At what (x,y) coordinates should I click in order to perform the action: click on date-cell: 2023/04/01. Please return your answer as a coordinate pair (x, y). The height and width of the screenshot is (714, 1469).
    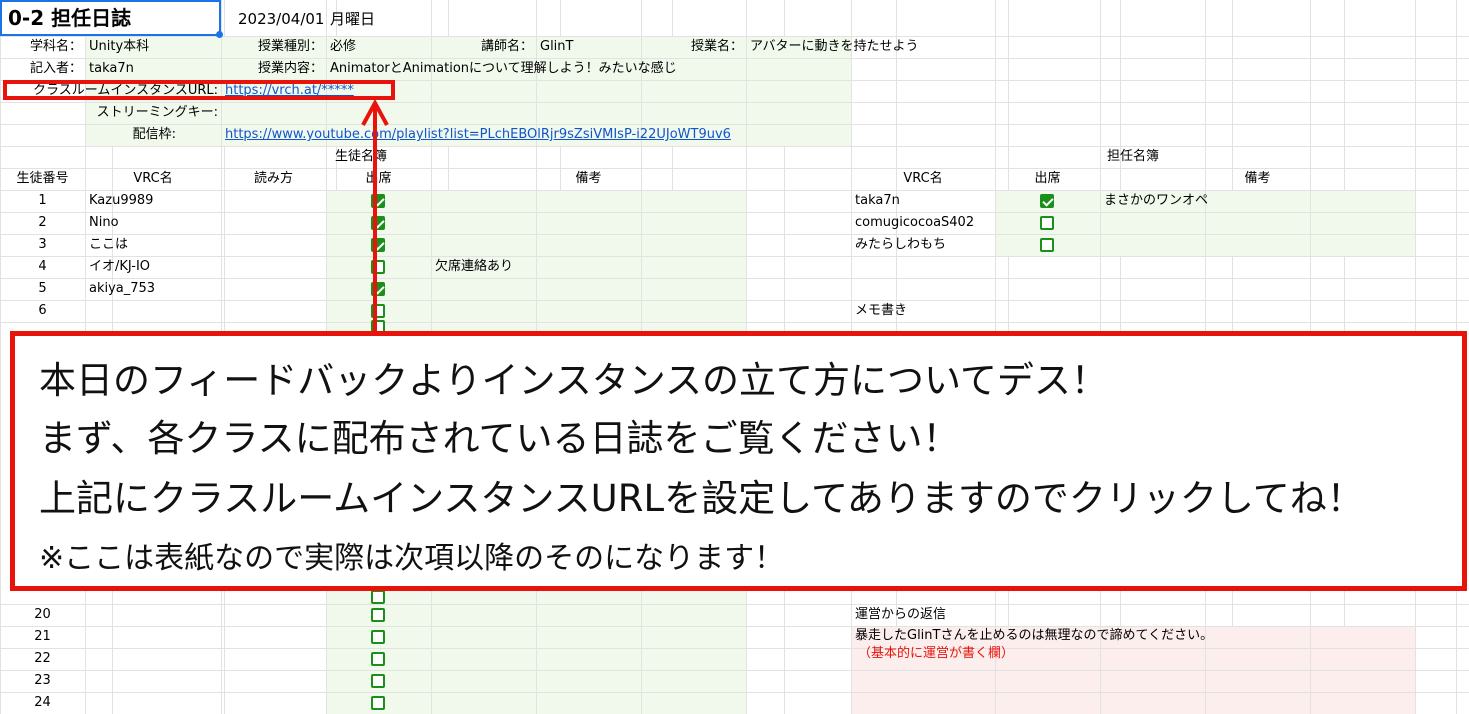
    Looking at the image, I should click on (288, 19).